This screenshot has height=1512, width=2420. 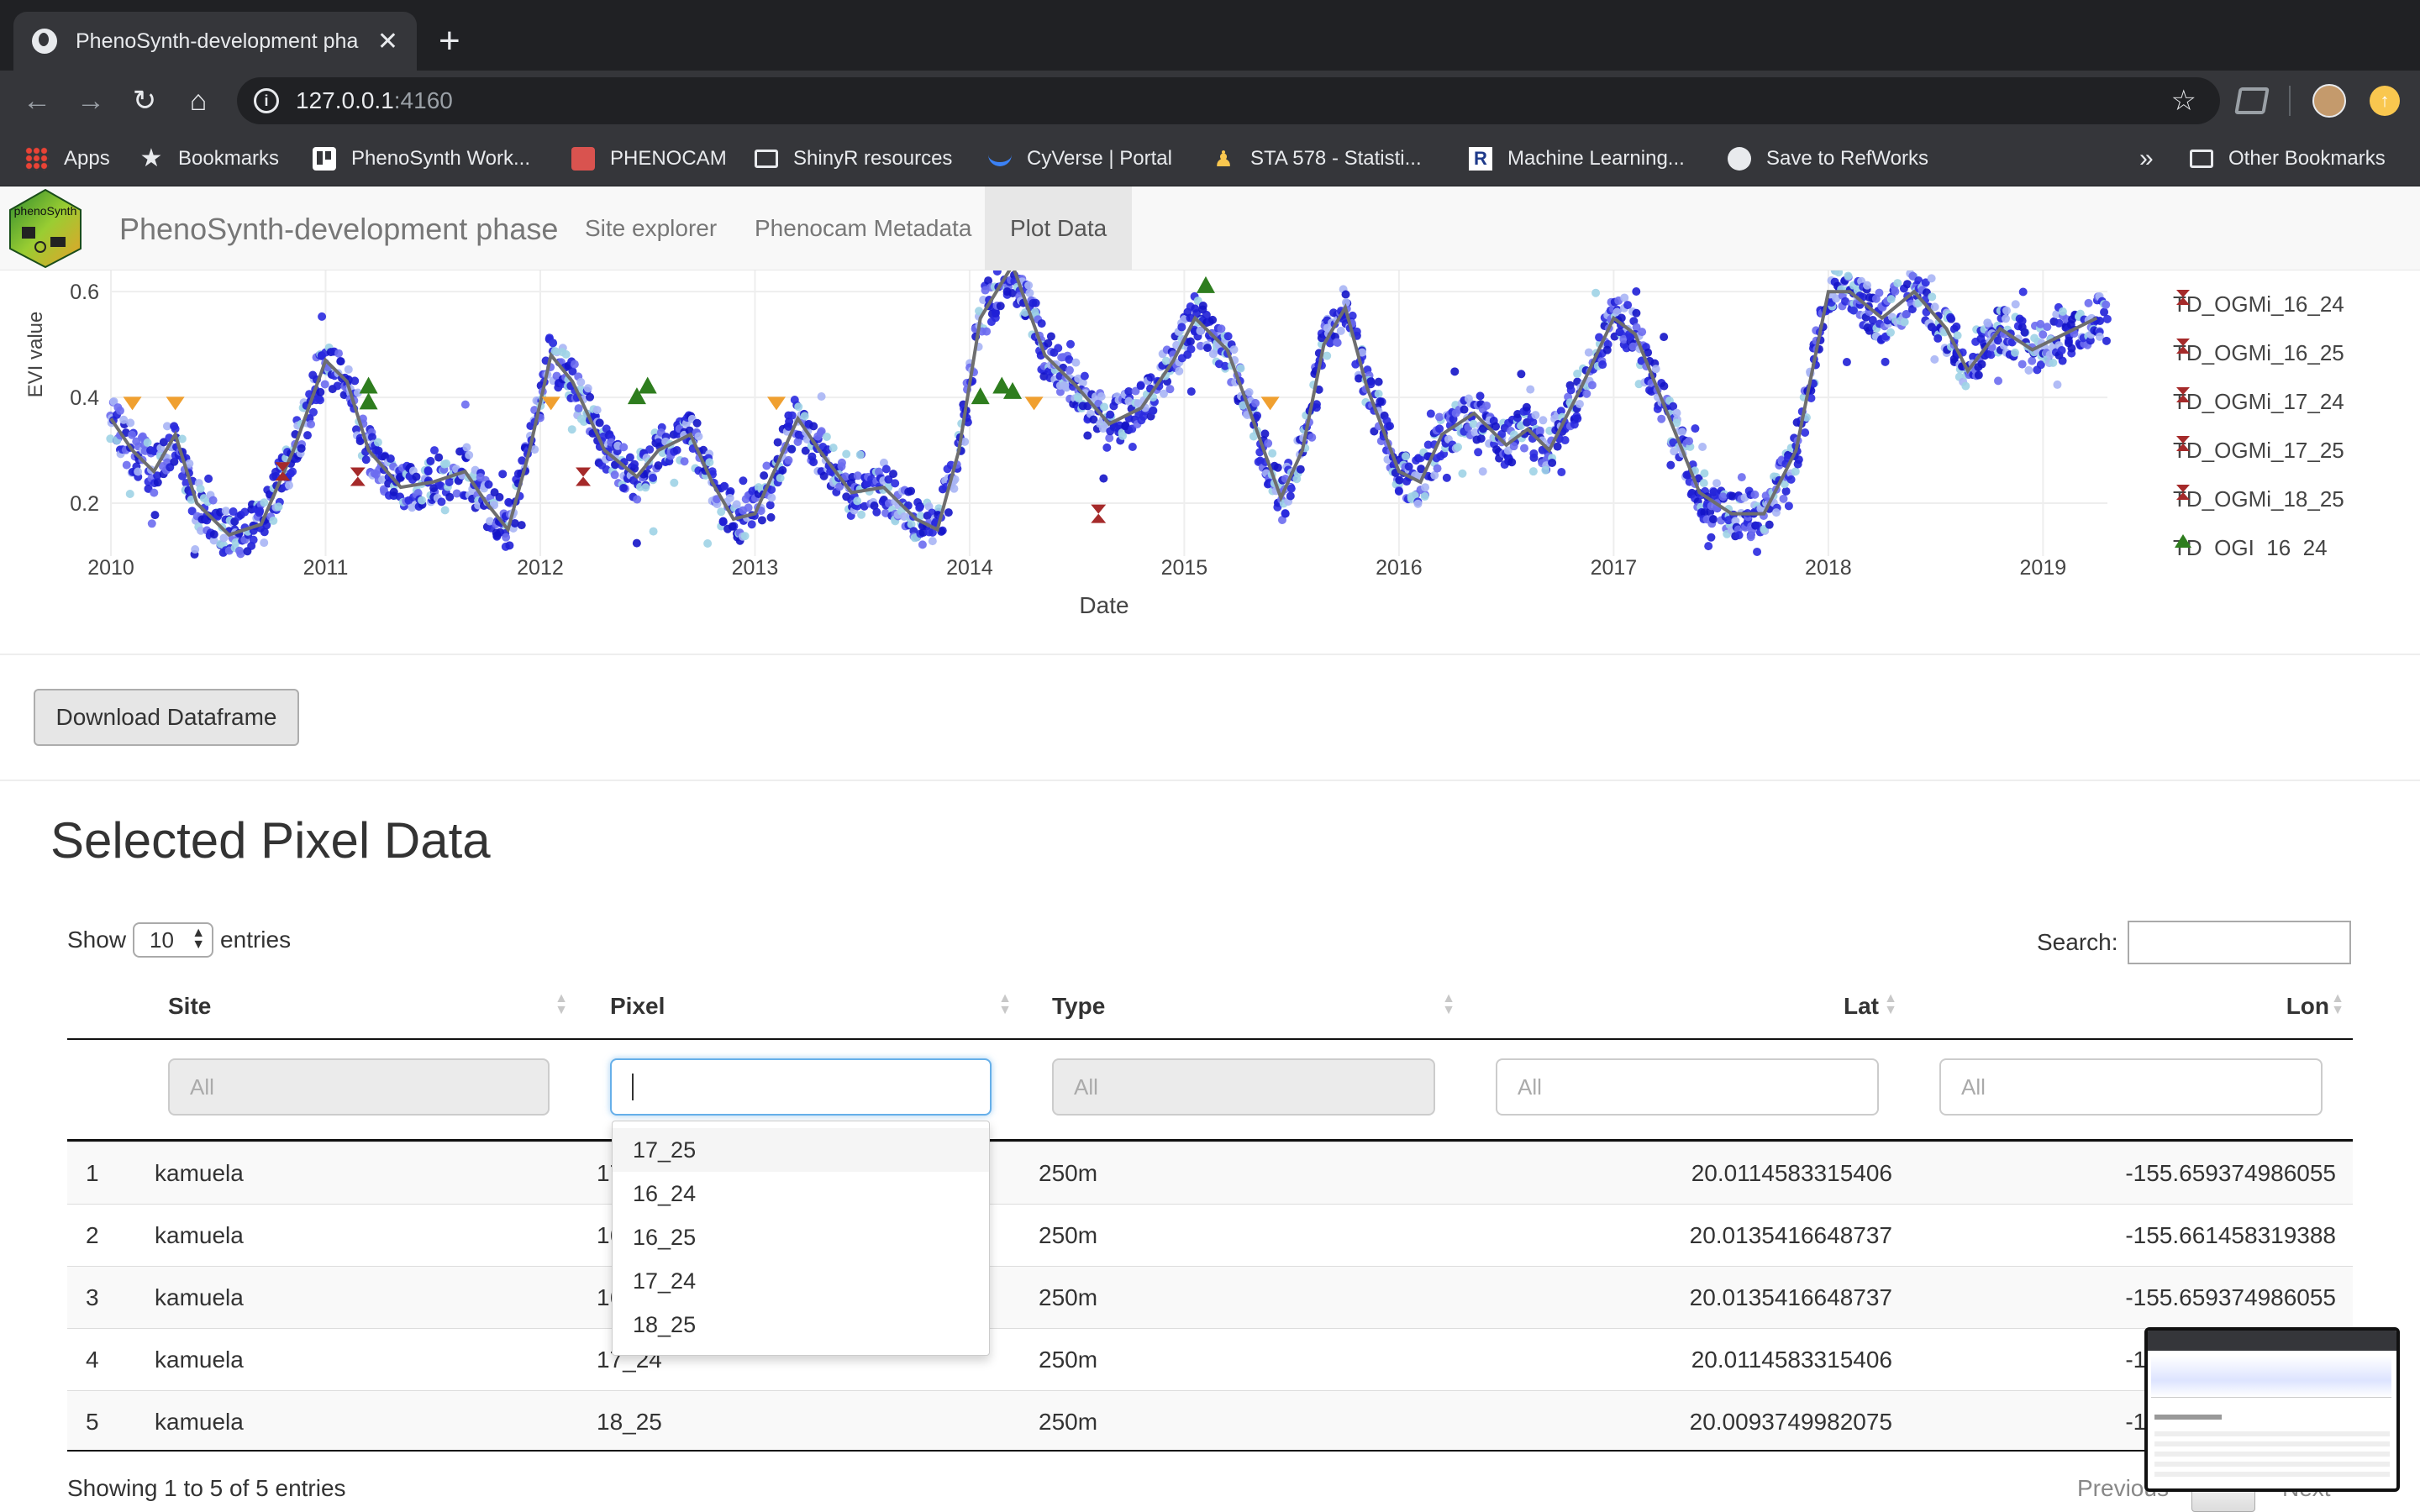 What do you see at coordinates (637, 1013) in the screenshot?
I see `column-header-pixel: Pixel` at bounding box center [637, 1013].